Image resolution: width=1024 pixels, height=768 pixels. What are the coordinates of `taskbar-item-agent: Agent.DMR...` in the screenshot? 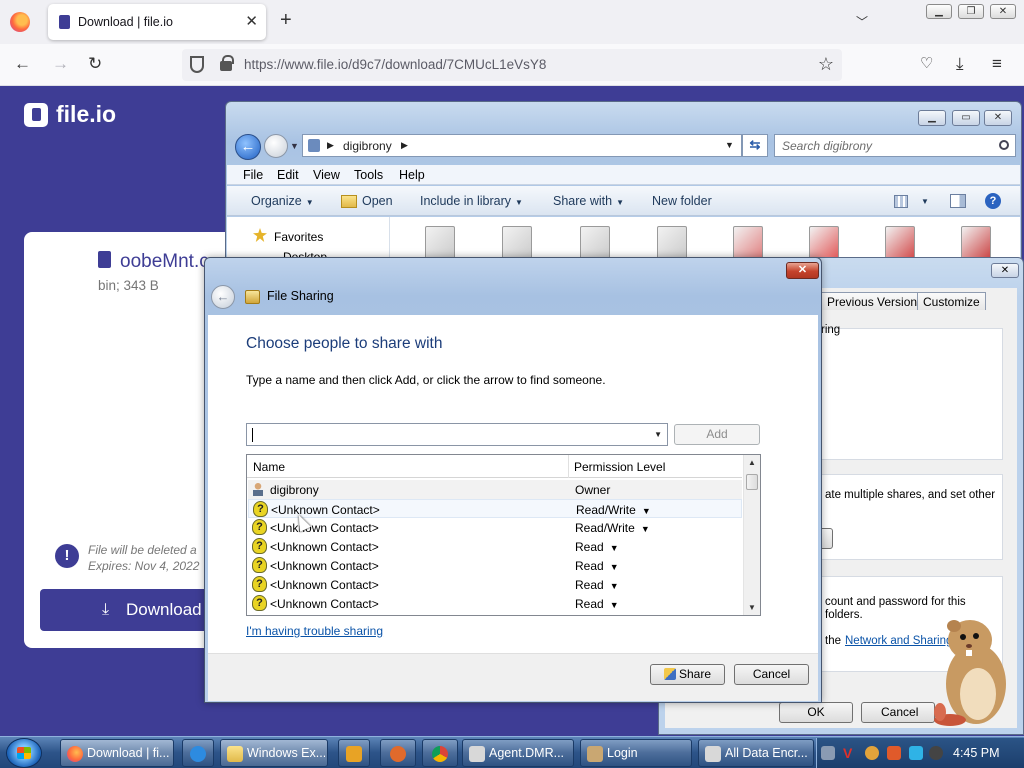 It's located at (518, 753).